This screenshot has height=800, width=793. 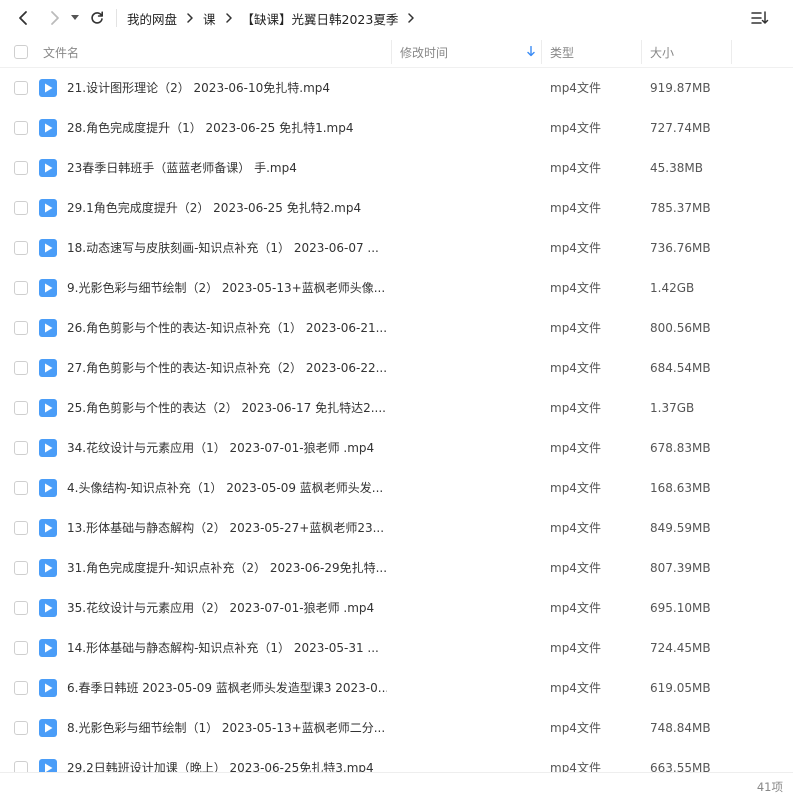 What do you see at coordinates (209, 18) in the screenshot?
I see `breadcrumb-item-folder: 课` at bounding box center [209, 18].